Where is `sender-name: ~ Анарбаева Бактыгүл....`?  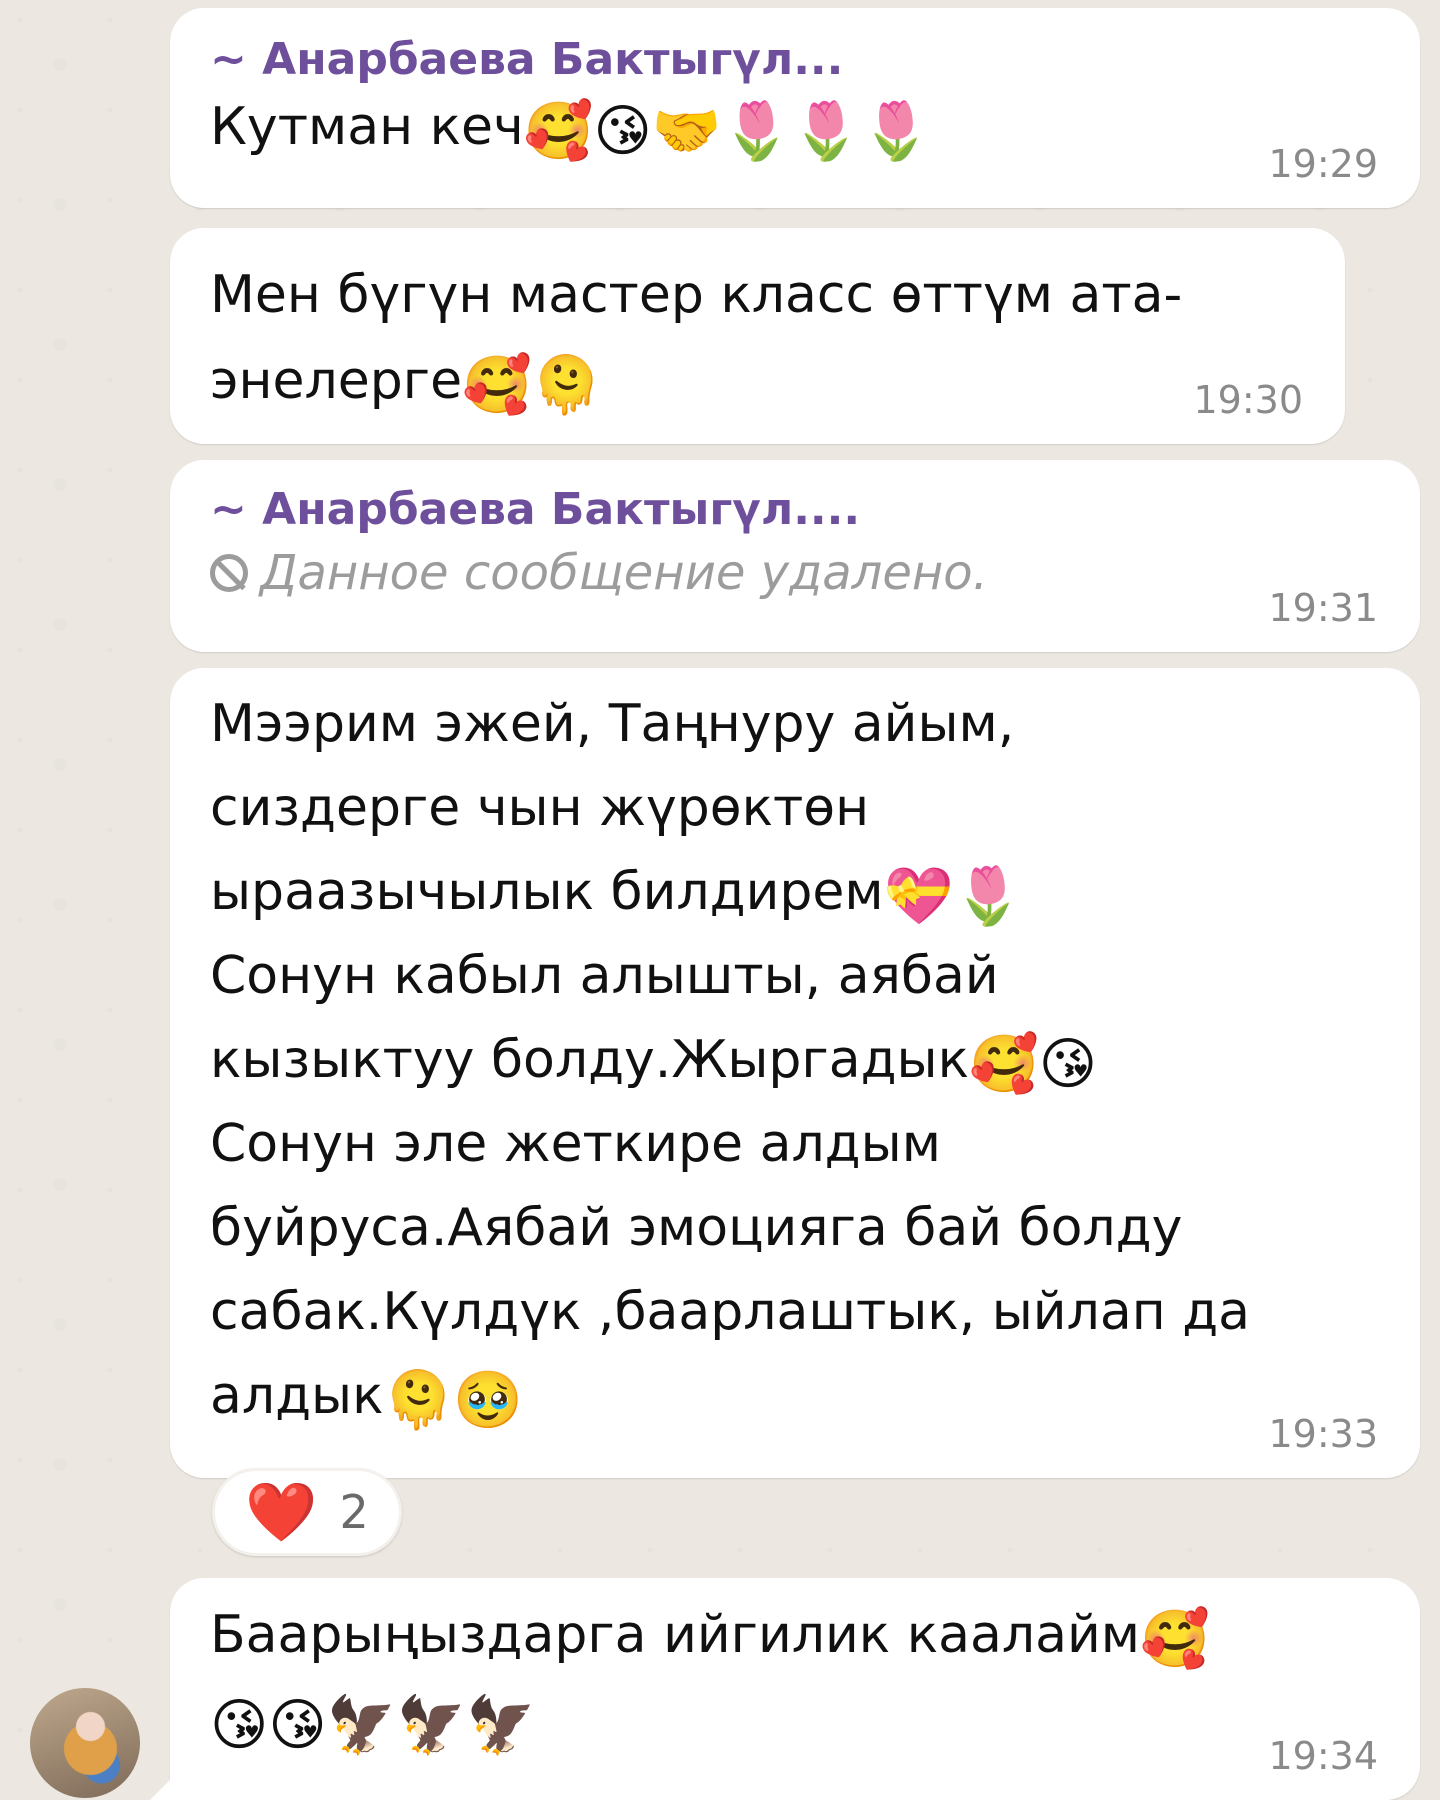
sender-name: ~ Анарбаева Бактыгүл.... is located at coordinates (795, 510).